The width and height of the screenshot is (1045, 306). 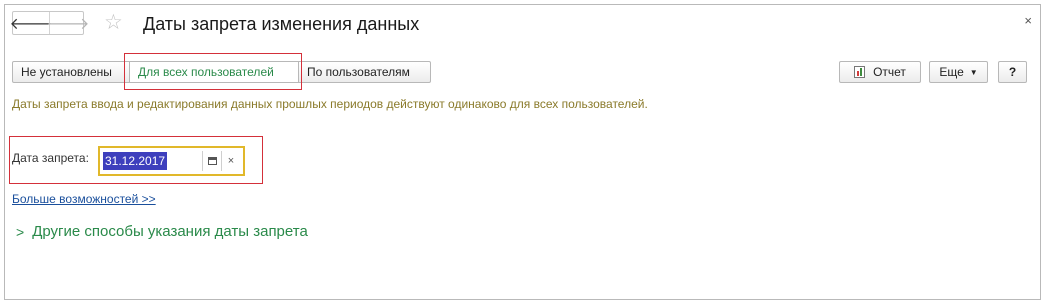 I want to click on calendar-icon, so click(x=212, y=161).